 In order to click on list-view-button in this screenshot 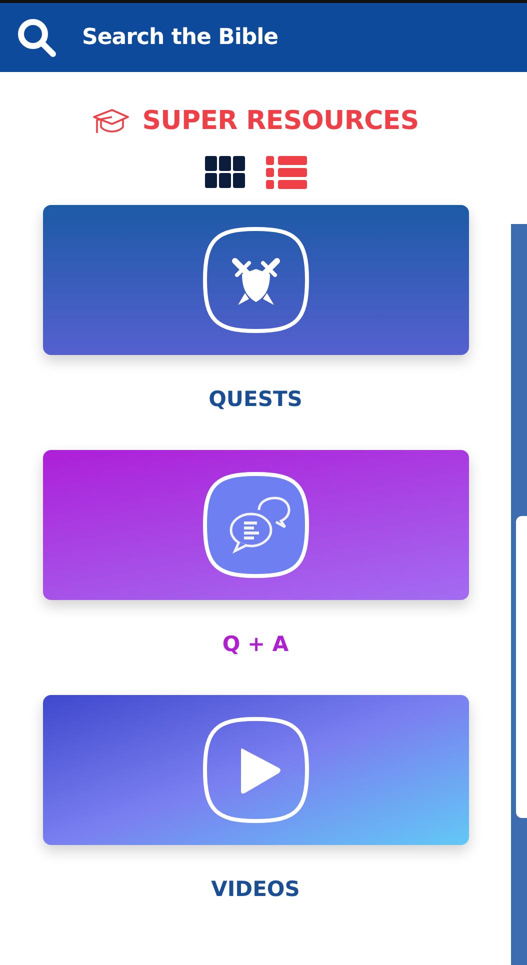, I will do `click(286, 172)`.